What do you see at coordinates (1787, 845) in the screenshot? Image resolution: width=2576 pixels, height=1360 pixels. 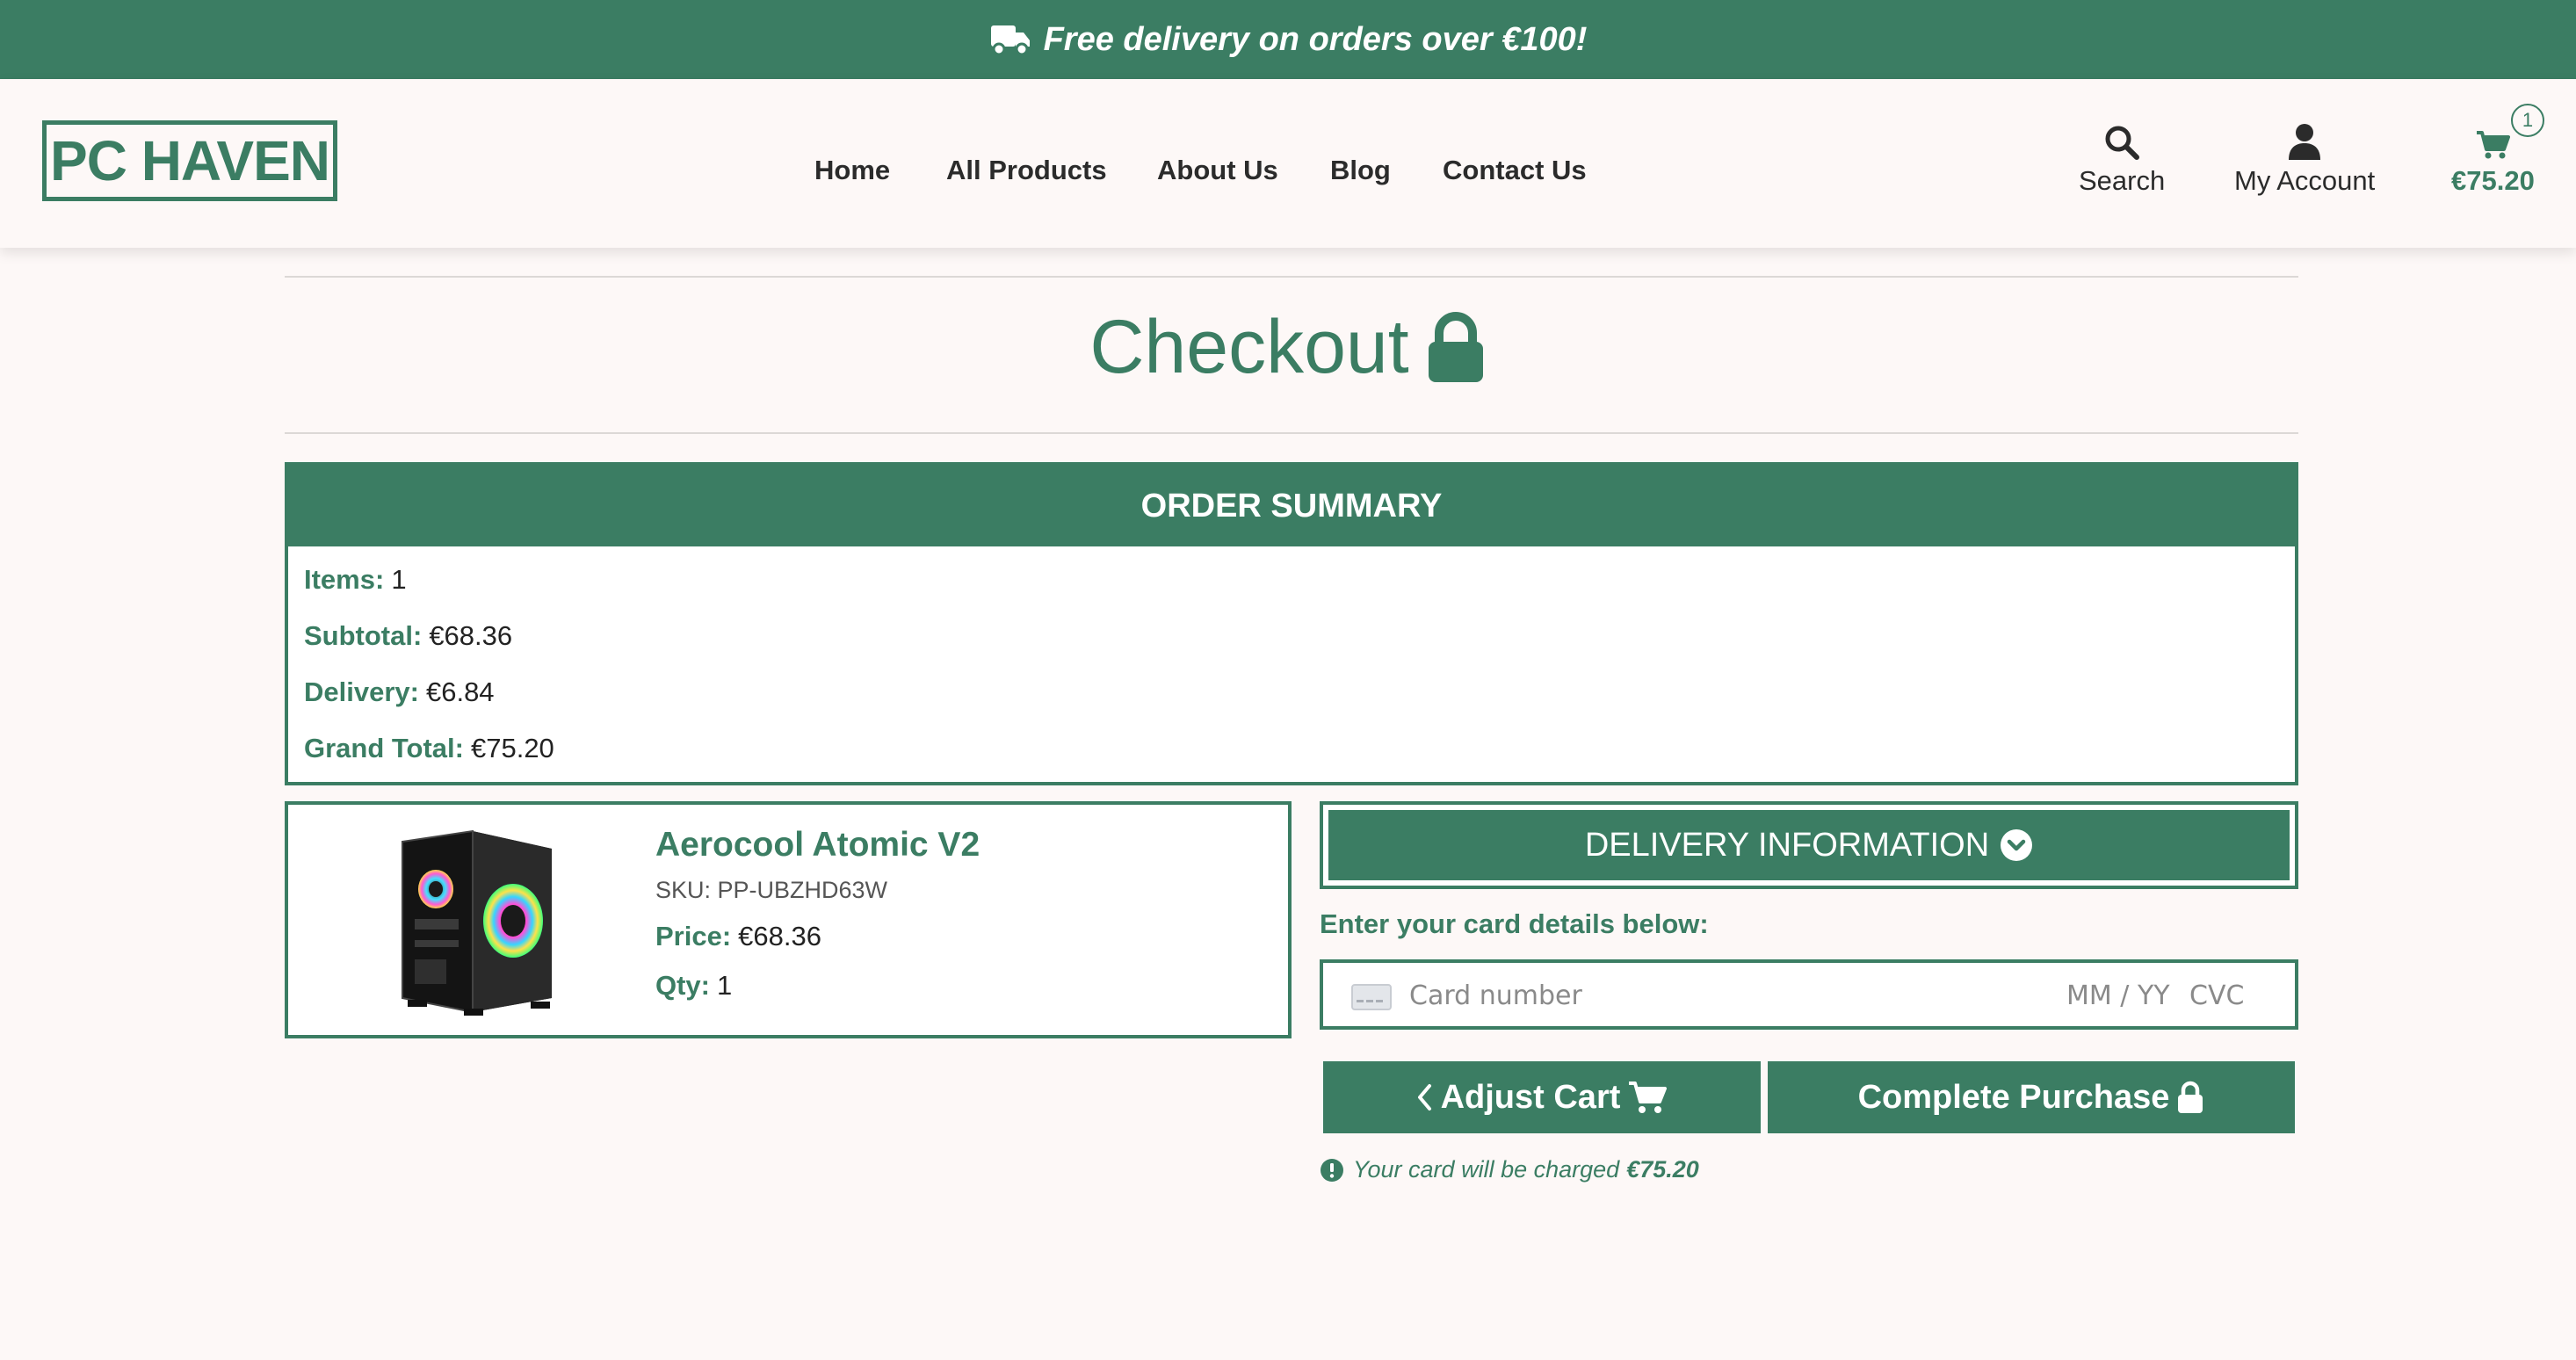 I see `delivery-info-label: DELIVERY INFORMATION` at bounding box center [1787, 845].